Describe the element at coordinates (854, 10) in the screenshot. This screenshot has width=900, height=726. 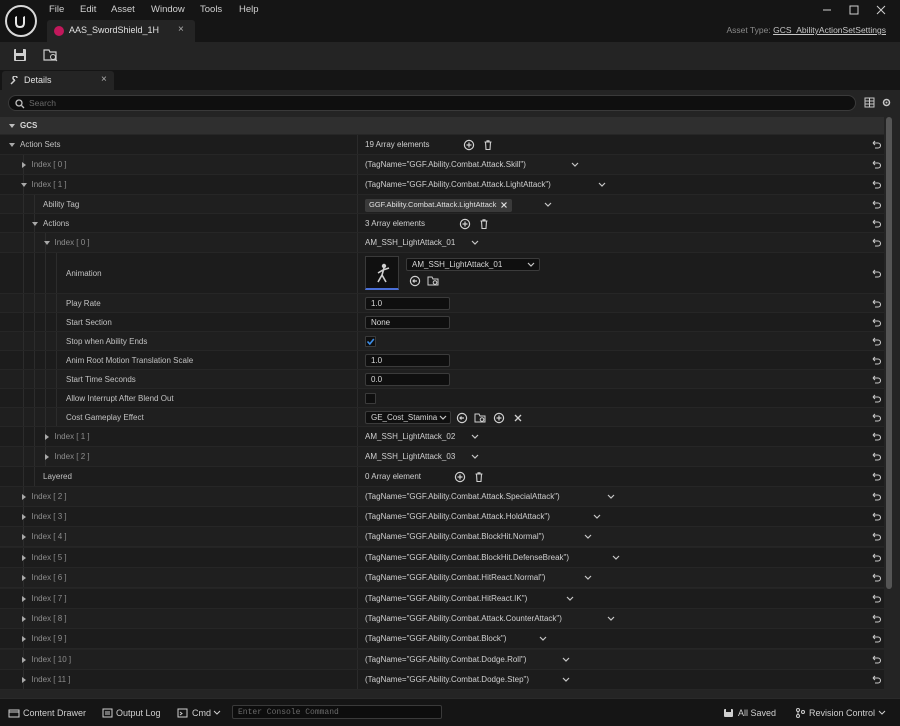
I see `maximize-icon` at that location.